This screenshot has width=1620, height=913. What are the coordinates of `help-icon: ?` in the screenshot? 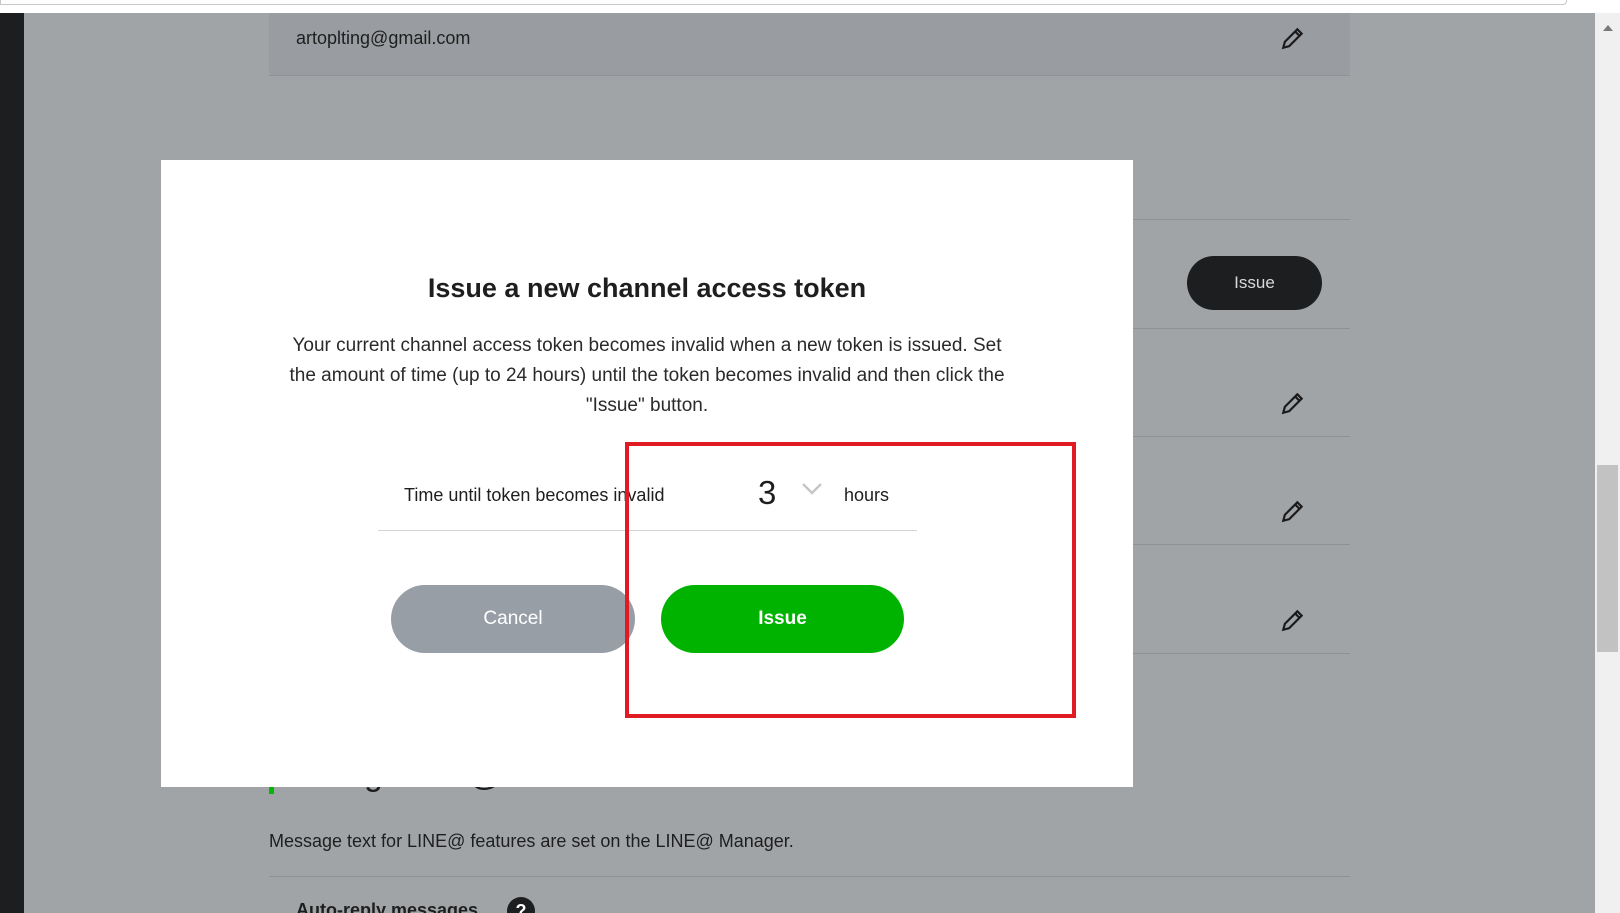 It's located at (521, 905).